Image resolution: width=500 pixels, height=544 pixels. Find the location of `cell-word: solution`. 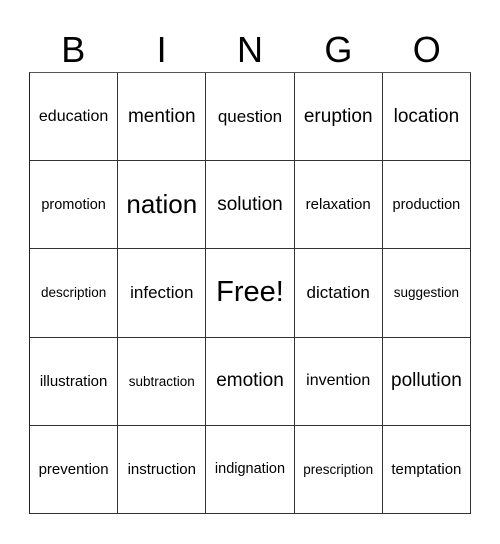

cell-word: solution is located at coordinates (250, 204).